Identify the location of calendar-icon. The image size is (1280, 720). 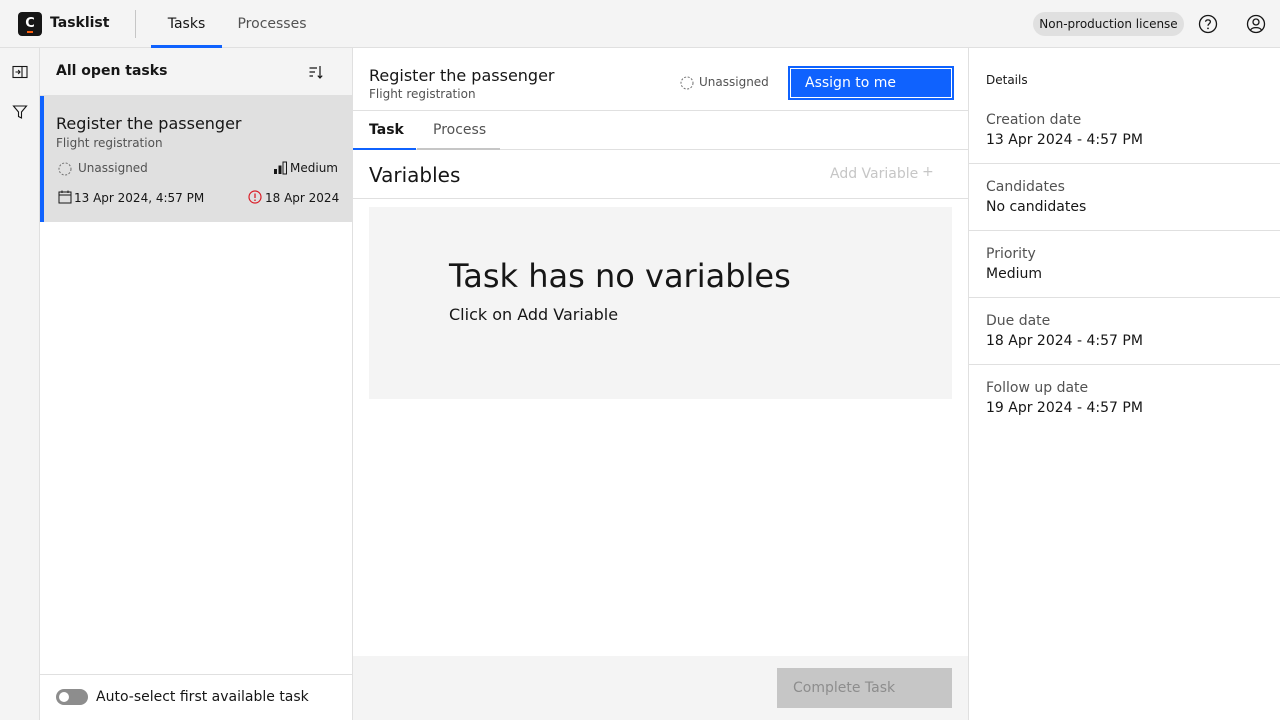
(65, 197).